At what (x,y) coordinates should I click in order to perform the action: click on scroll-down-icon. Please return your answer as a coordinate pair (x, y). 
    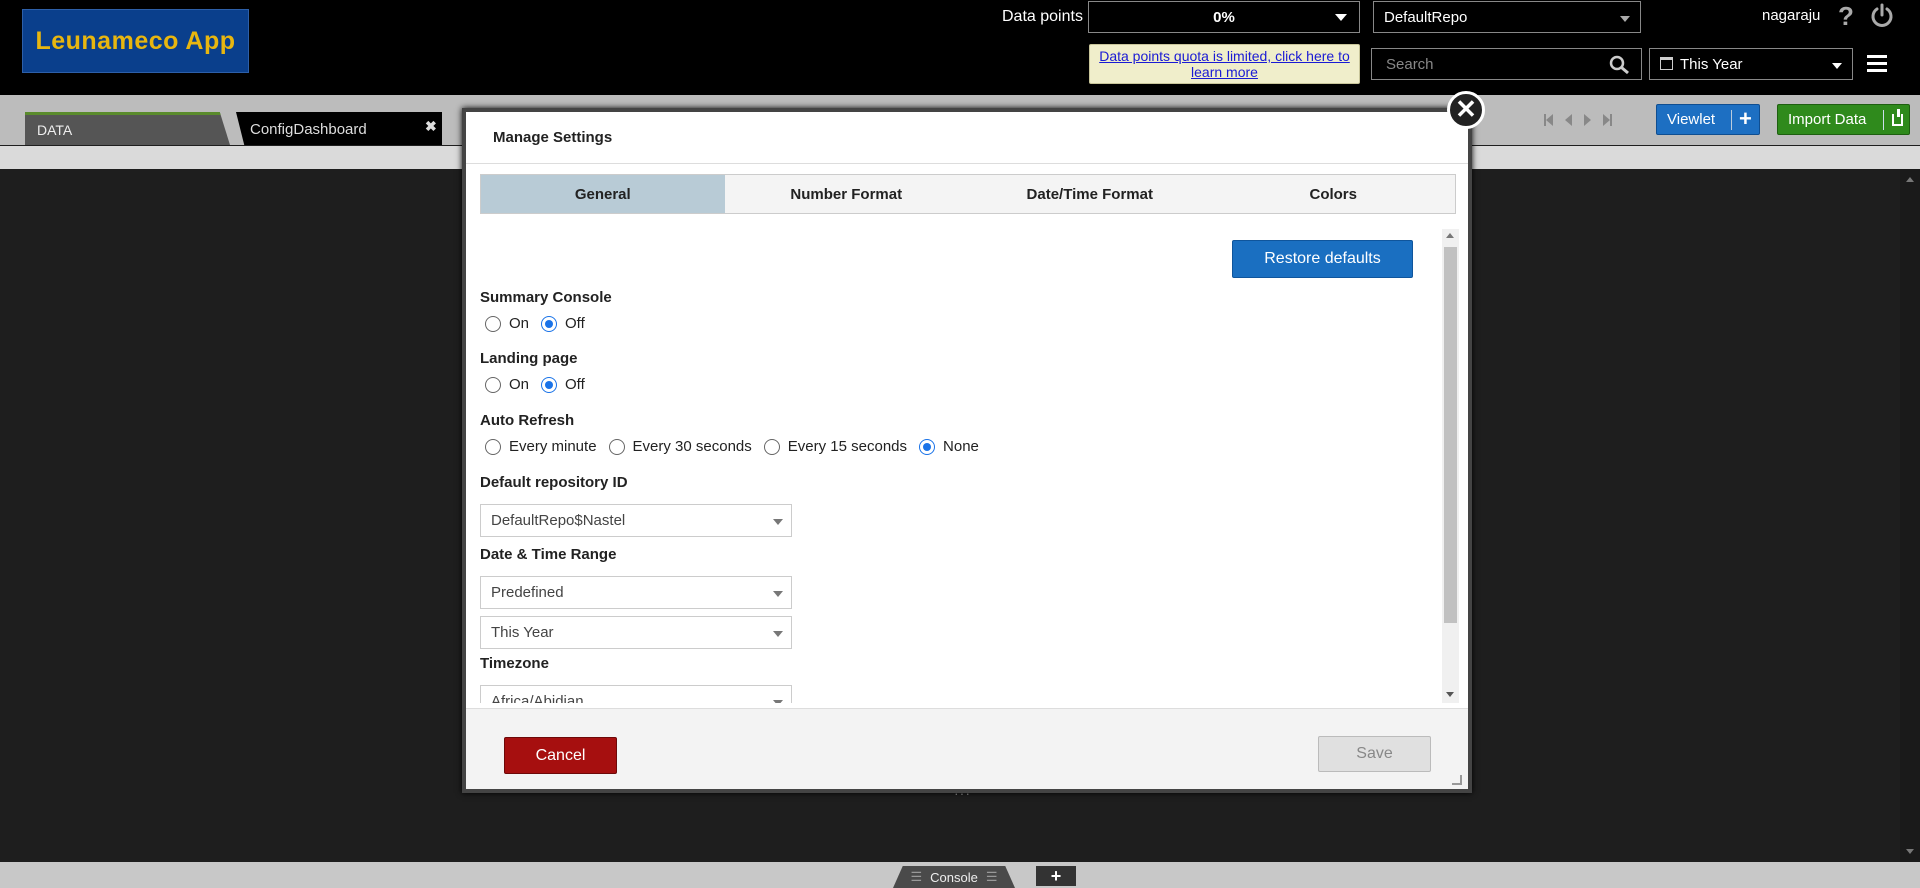
    Looking at the image, I should click on (1450, 694).